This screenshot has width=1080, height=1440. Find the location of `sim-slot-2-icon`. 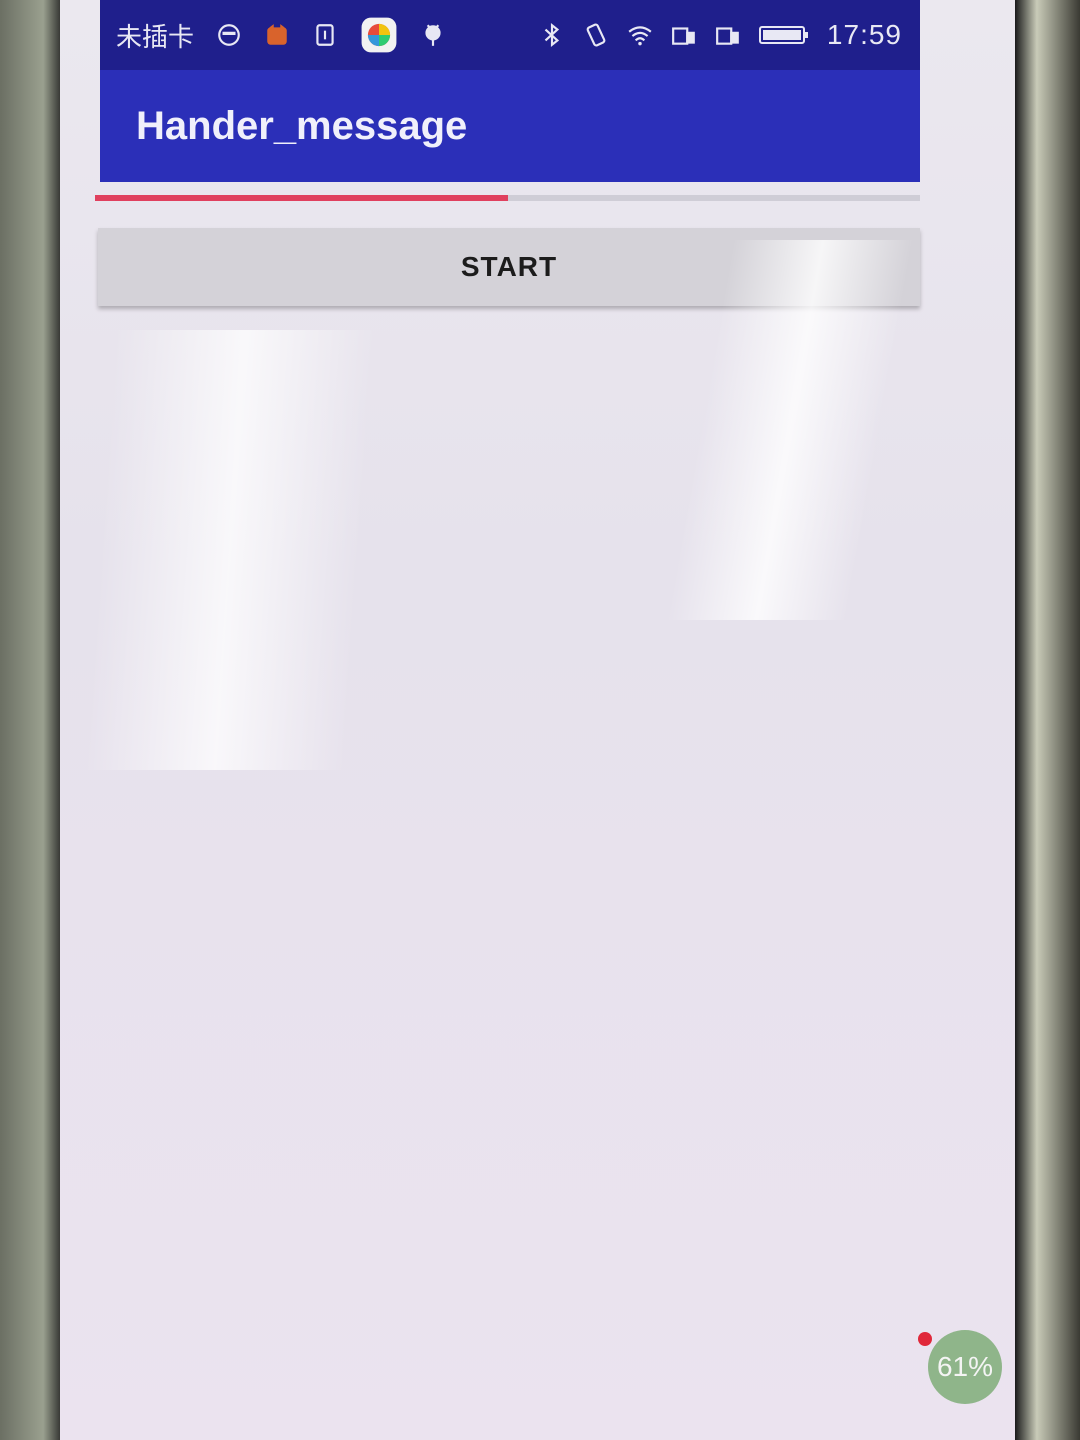

sim-slot-2-icon is located at coordinates (727, 36).